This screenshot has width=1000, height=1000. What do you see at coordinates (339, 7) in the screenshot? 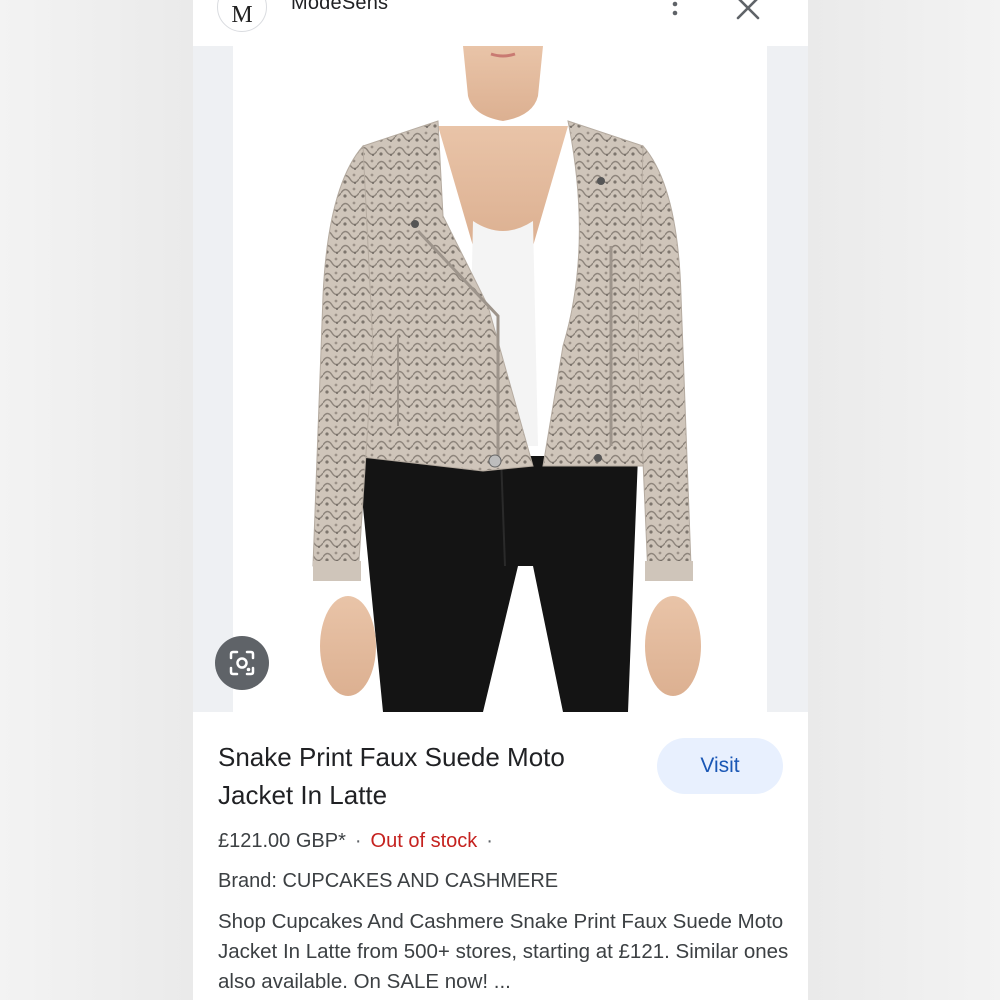
I see `site-name: ModeSens` at bounding box center [339, 7].